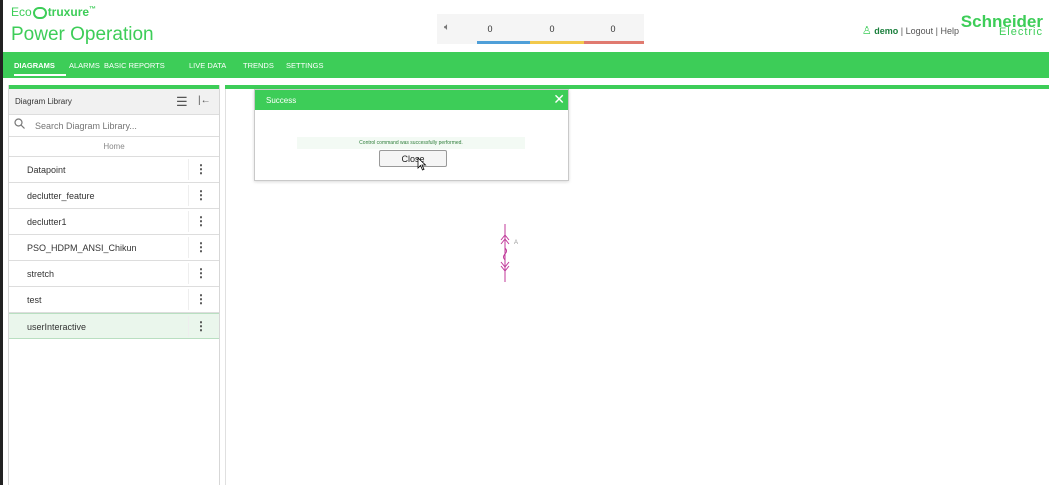 This screenshot has width=1049, height=485. Describe the element at coordinates (182, 102) in the screenshot. I see `hamburger-menu-icon: ☰` at that location.